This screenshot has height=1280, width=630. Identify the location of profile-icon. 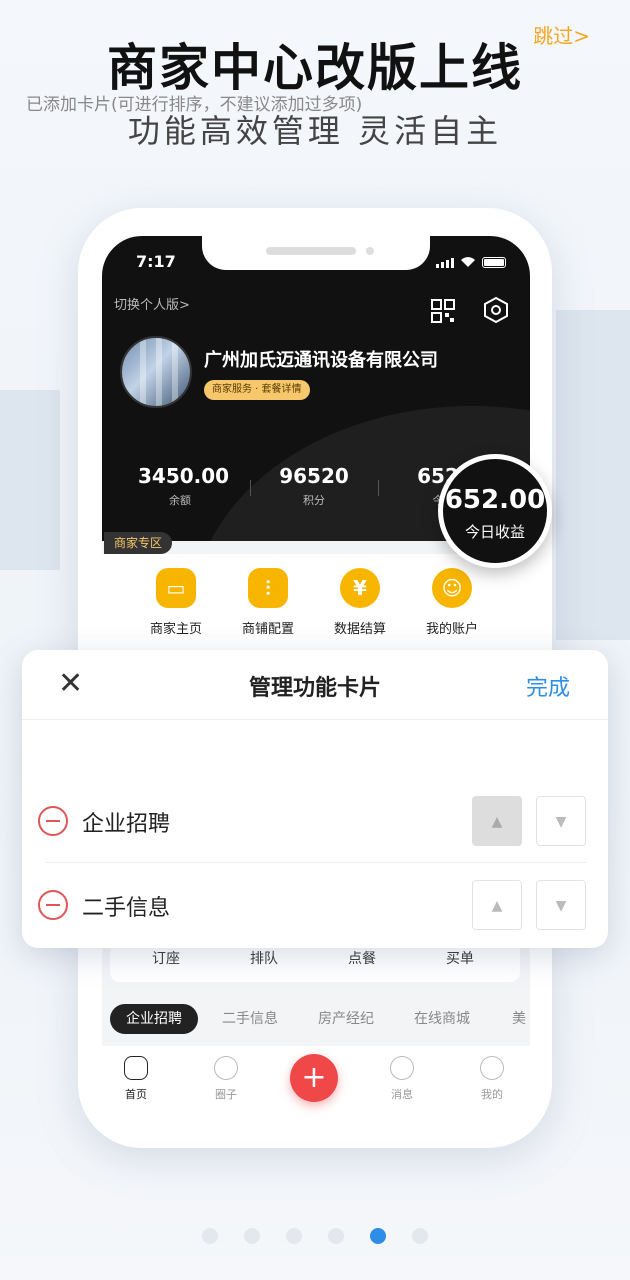
(492, 1068).